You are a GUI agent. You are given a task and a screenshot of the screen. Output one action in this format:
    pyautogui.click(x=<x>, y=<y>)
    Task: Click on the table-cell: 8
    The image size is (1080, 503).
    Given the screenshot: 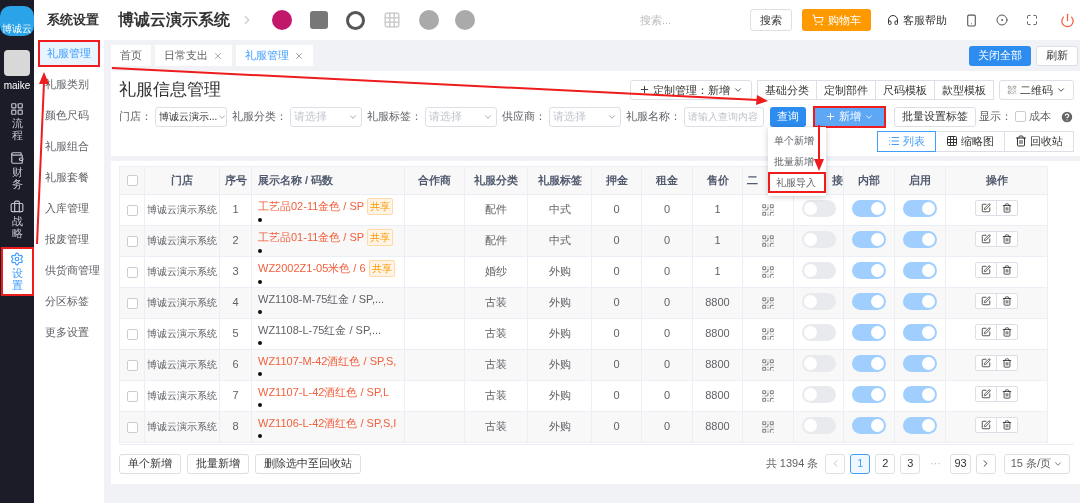 What is the action you would take?
    pyautogui.click(x=235, y=426)
    